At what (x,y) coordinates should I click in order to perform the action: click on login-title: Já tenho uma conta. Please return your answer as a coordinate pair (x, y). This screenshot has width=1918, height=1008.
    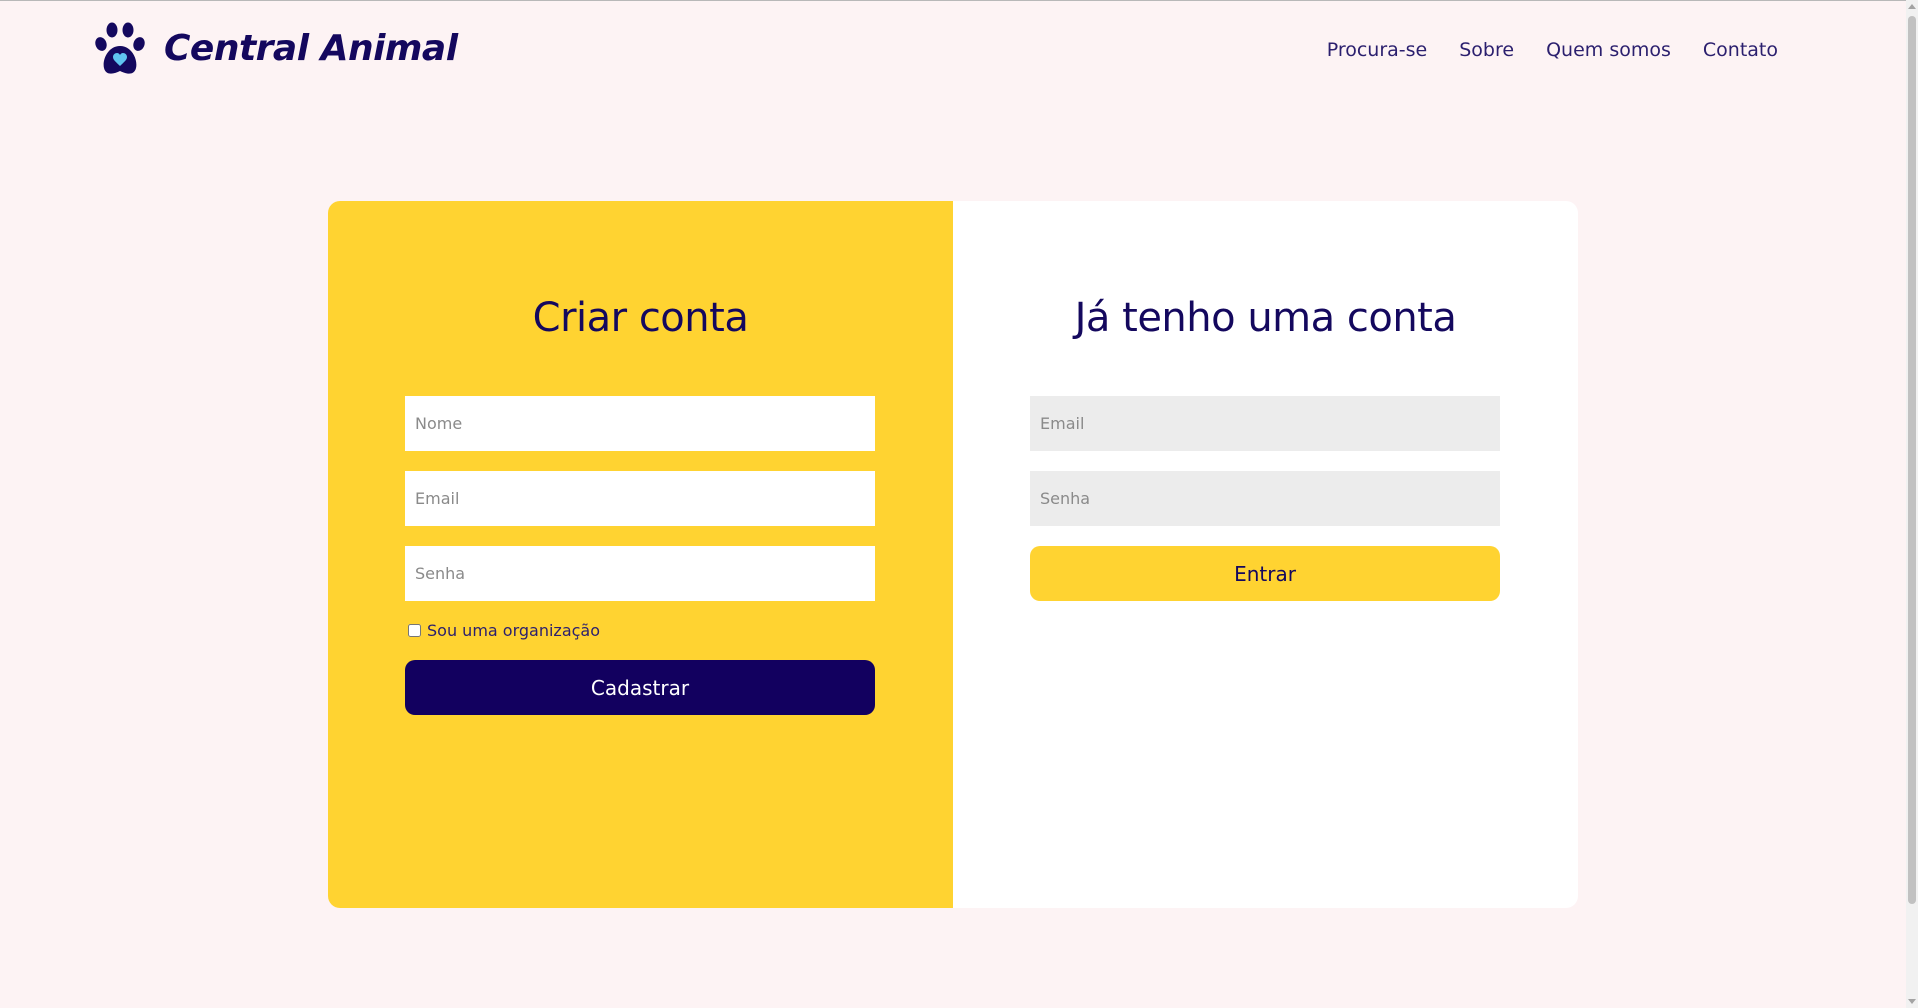
    Looking at the image, I should click on (1265, 318).